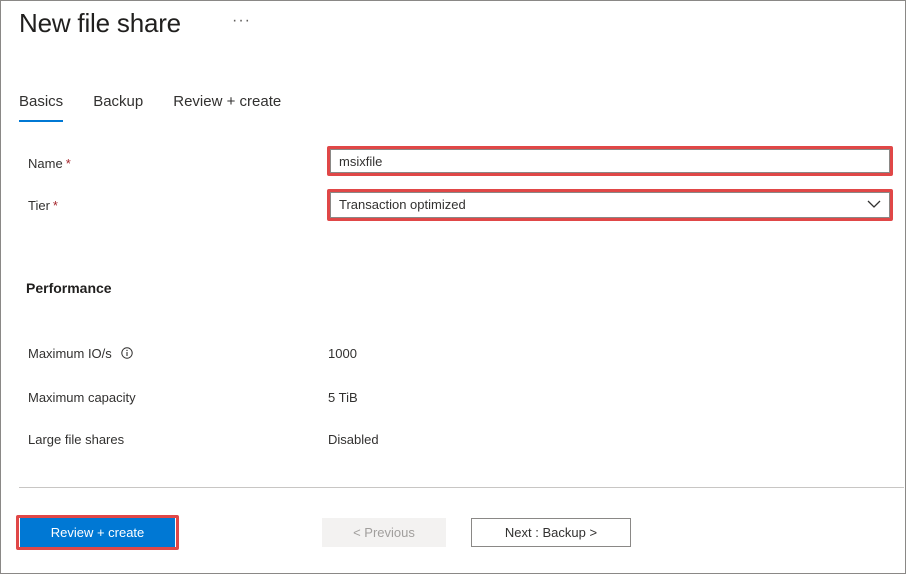 The height and width of the screenshot is (574, 906). Describe the element at coordinates (402, 204) in the screenshot. I see `tier-selected-value: Transaction optimized` at that location.